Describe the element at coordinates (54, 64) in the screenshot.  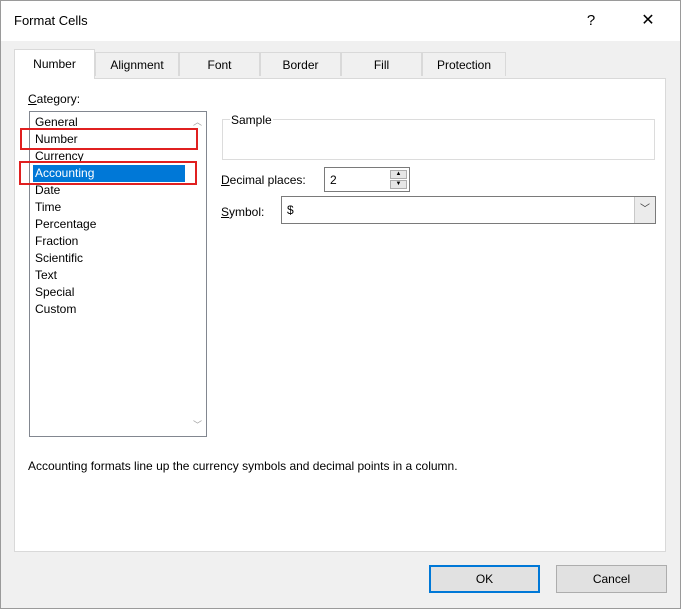
I see `tab-number: Number` at that location.